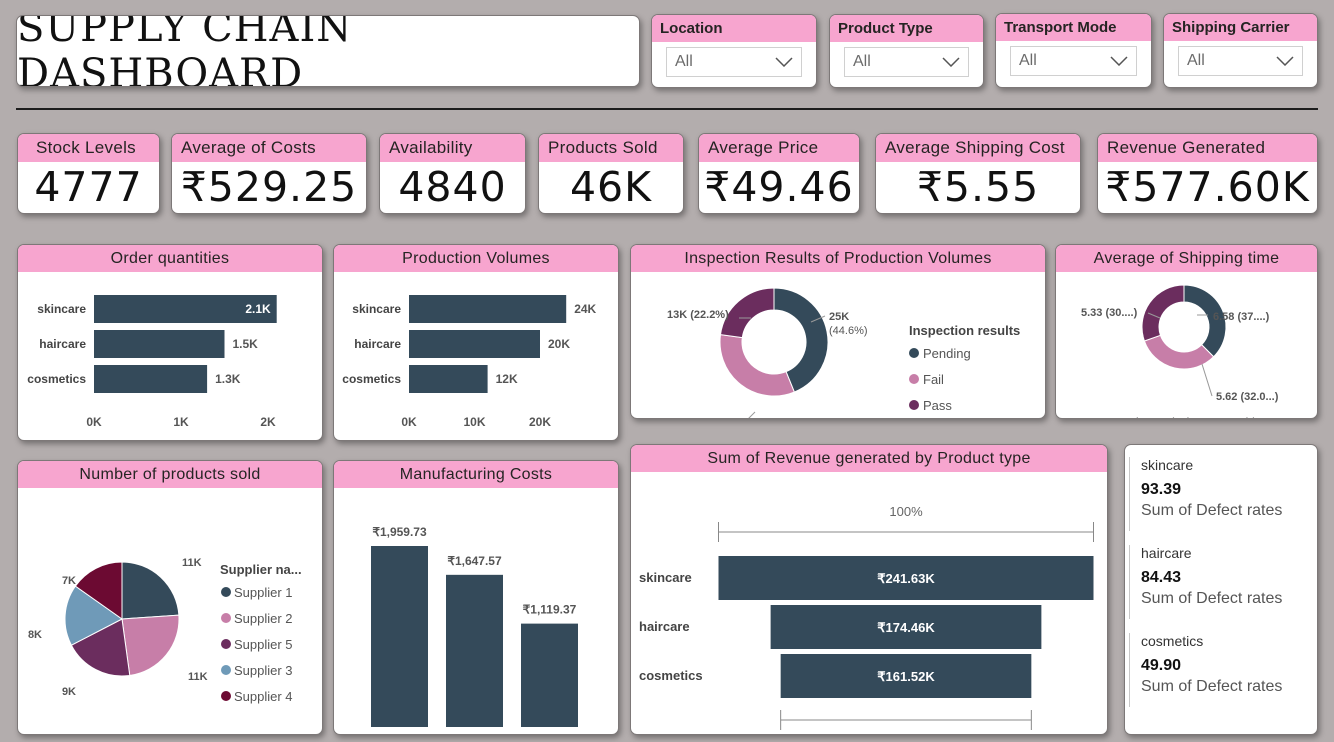 This screenshot has height=742, width=1334. What do you see at coordinates (937, 405) in the screenshot?
I see `legend-label: Pass` at bounding box center [937, 405].